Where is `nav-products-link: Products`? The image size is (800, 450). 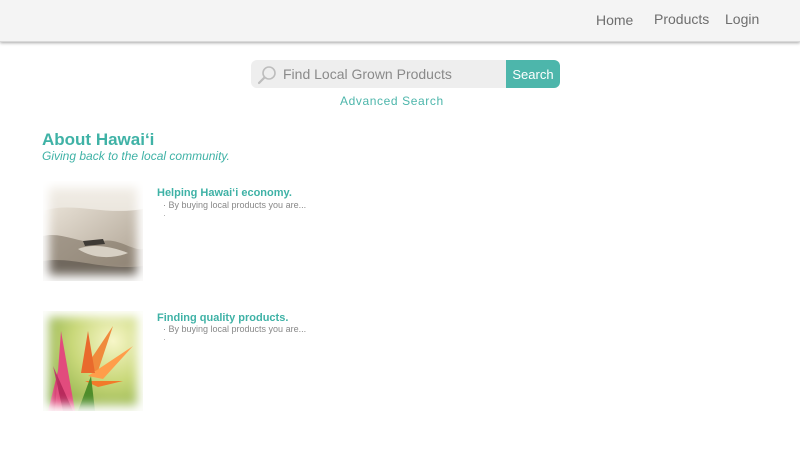
nav-products-link: Products is located at coordinates (681, 19).